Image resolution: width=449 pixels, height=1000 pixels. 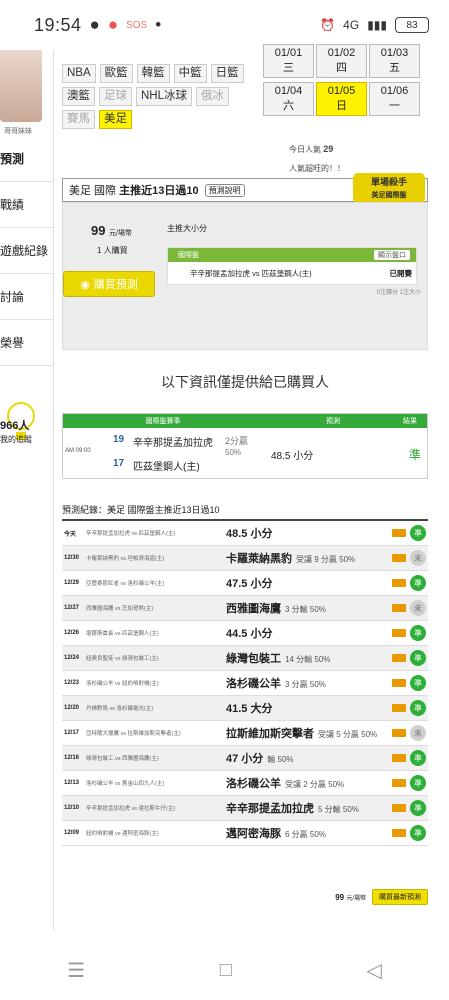 I want to click on buy-prediction-button: ◉ 購買預測, so click(x=109, y=284).